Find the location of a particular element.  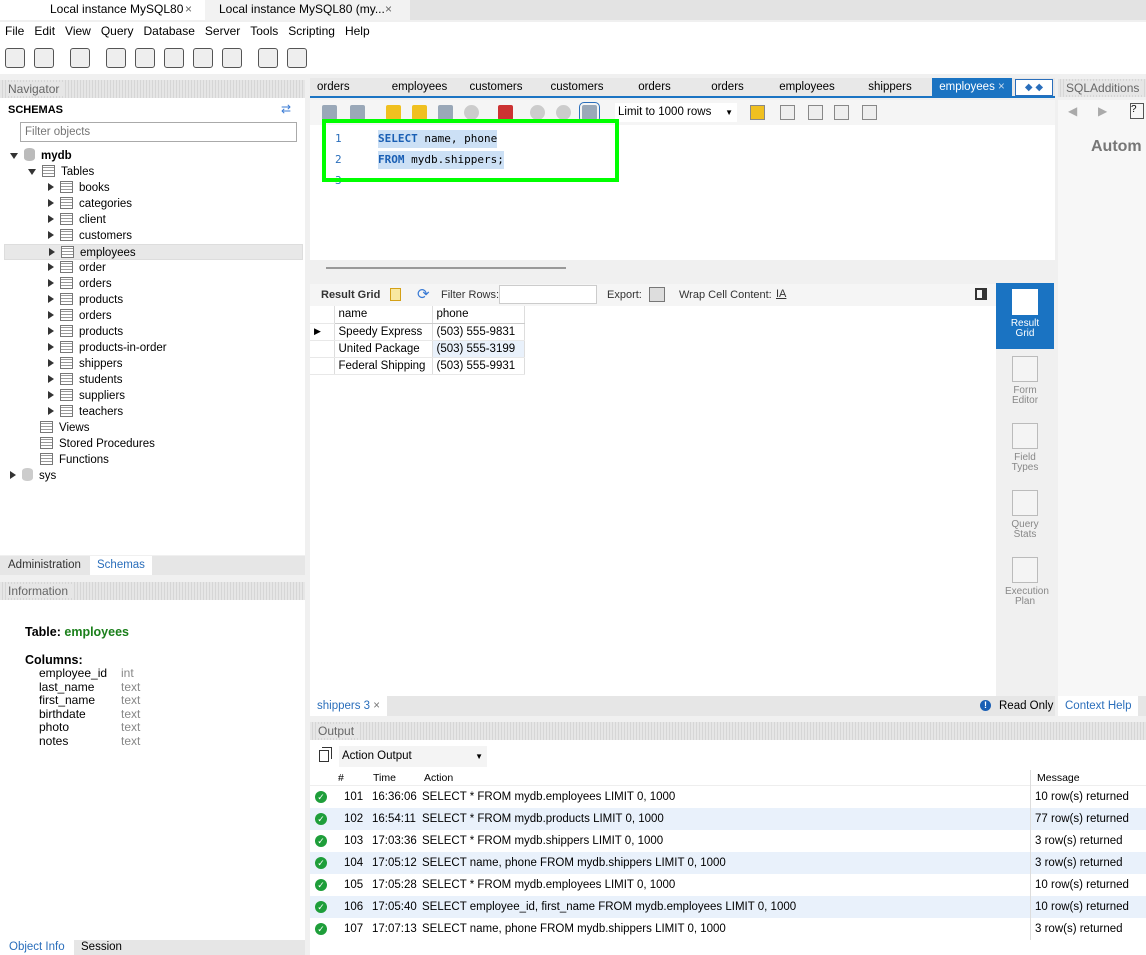

output-type-select: Action Output ▼ is located at coordinates (413, 756).